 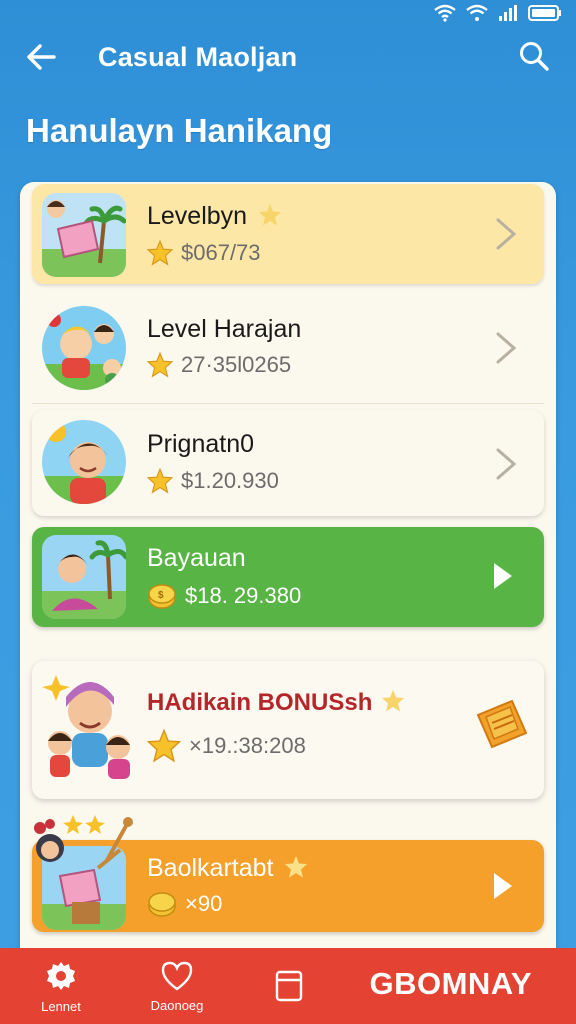 What do you see at coordinates (179, 130) in the screenshot?
I see `section-title: Hanulayn Hanikang` at bounding box center [179, 130].